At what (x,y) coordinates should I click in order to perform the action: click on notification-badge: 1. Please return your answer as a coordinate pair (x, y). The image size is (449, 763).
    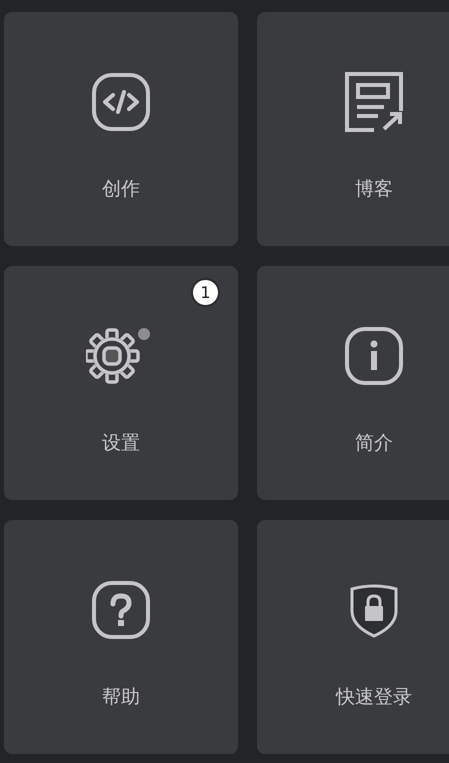
    Looking at the image, I should click on (205, 292).